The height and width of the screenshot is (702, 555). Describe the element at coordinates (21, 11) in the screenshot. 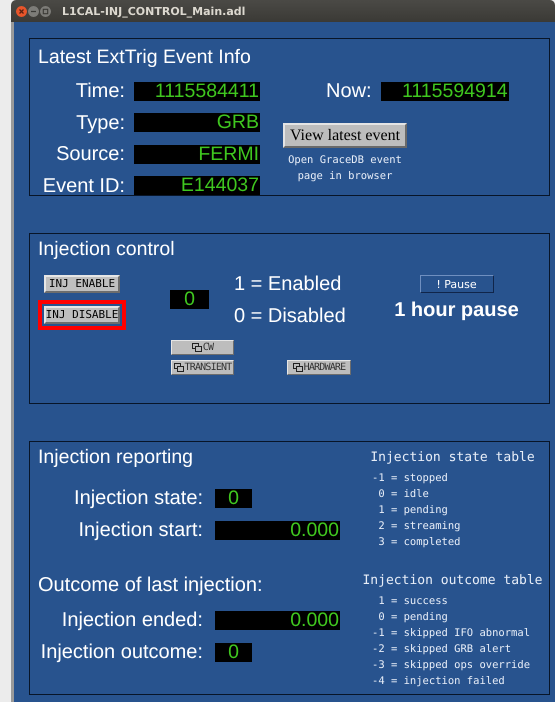

I see `close-icon` at that location.